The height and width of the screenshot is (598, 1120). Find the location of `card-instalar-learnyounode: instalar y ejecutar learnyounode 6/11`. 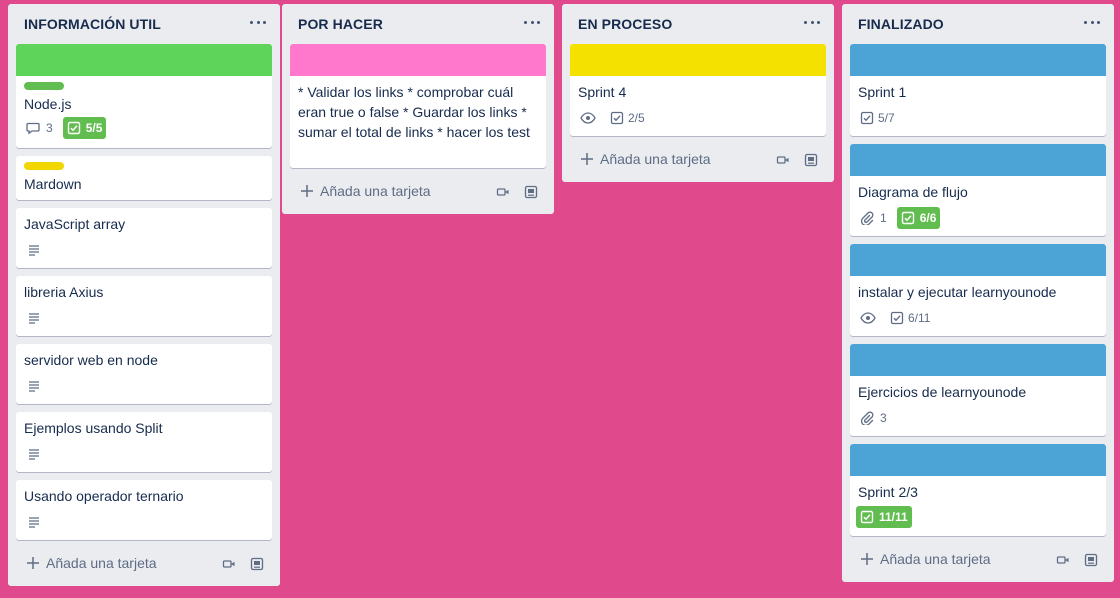

card-instalar-learnyounode: instalar y ejecutar learnyounode 6/11 is located at coordinates (978, 290).